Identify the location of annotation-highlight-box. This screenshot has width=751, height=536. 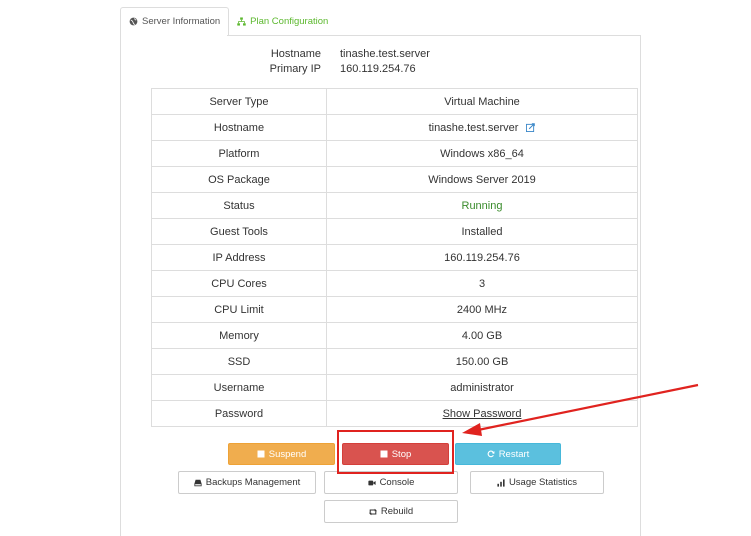
(395, 452).